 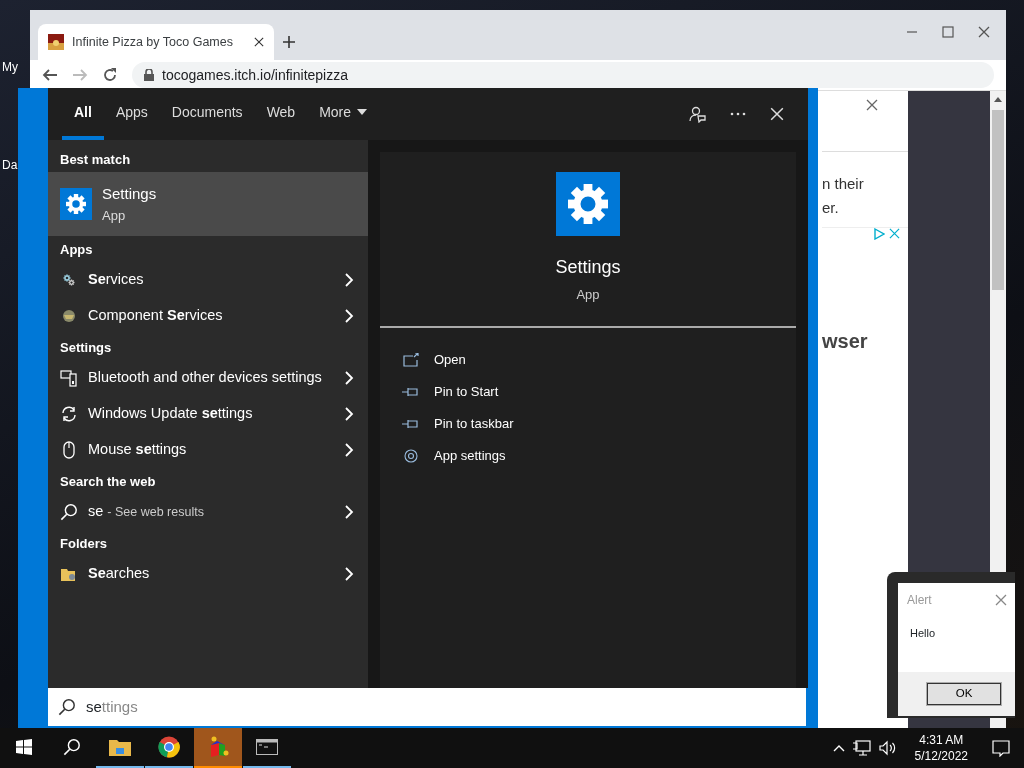 What do you see at coordinates (95, 160) in the screenshot?
I see `section-heading: Best match` at bounding box center [95, 160].